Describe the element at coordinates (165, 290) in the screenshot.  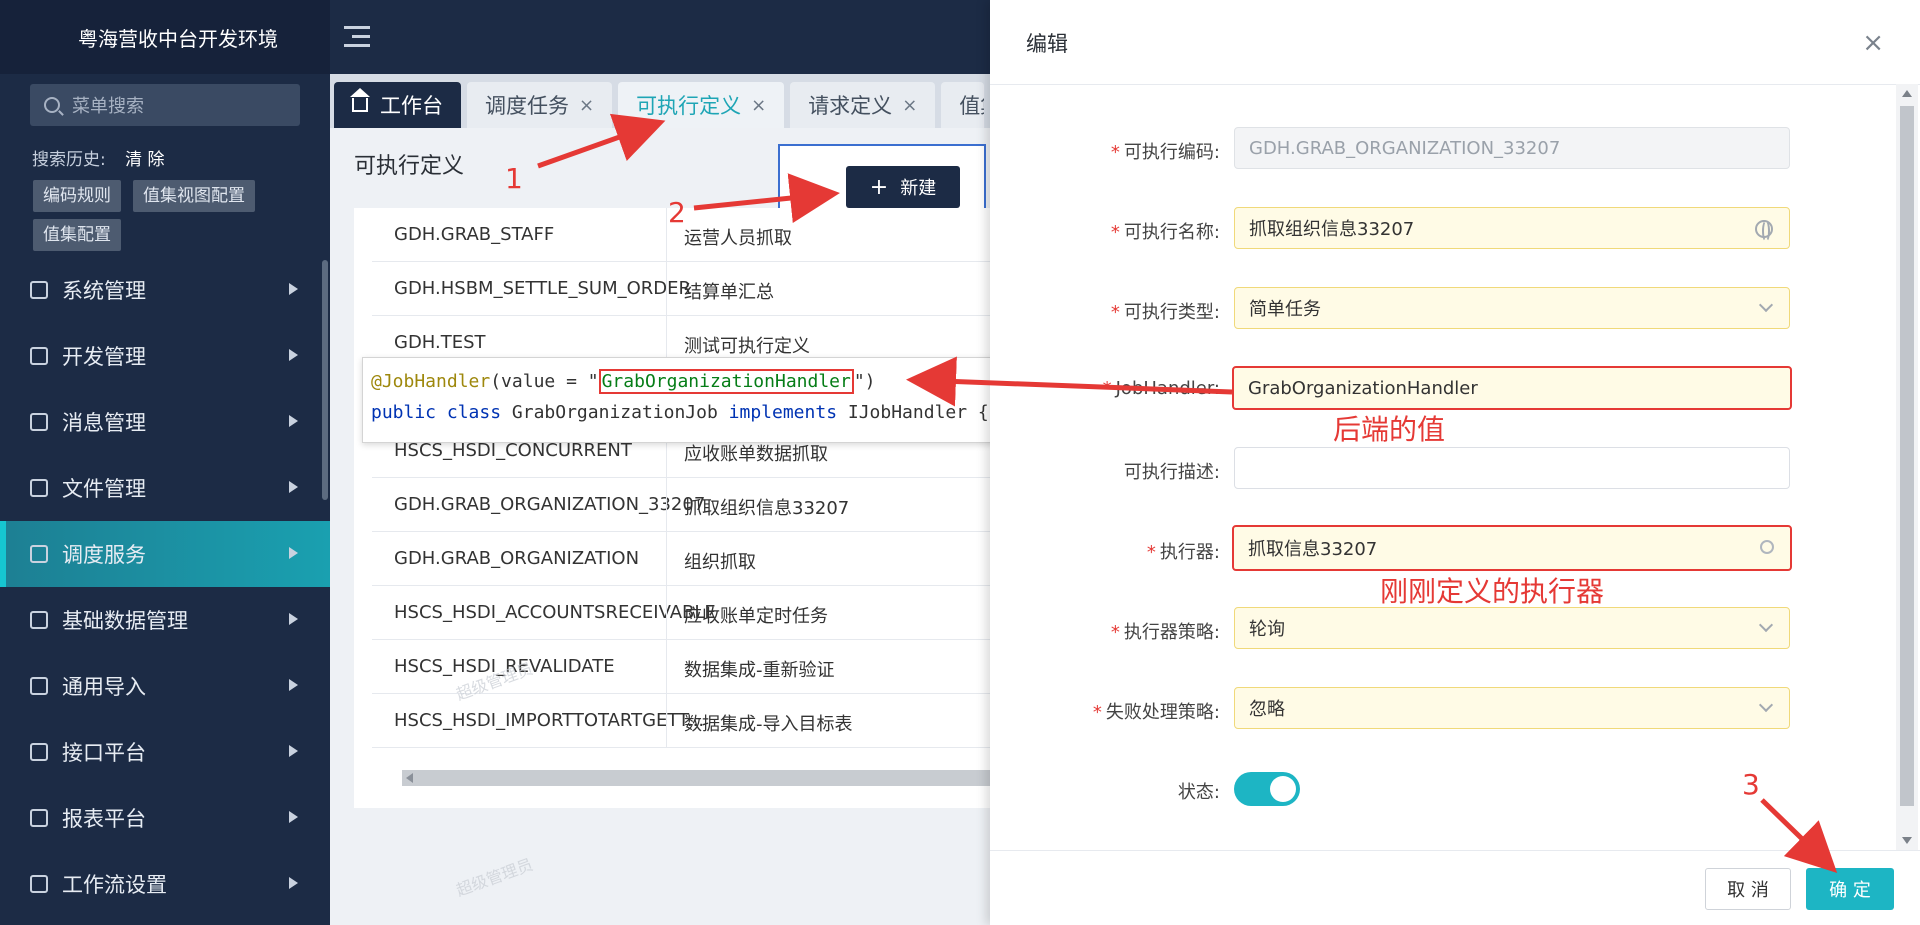
I see `sidebar-item-system: 系统管理` at that location.